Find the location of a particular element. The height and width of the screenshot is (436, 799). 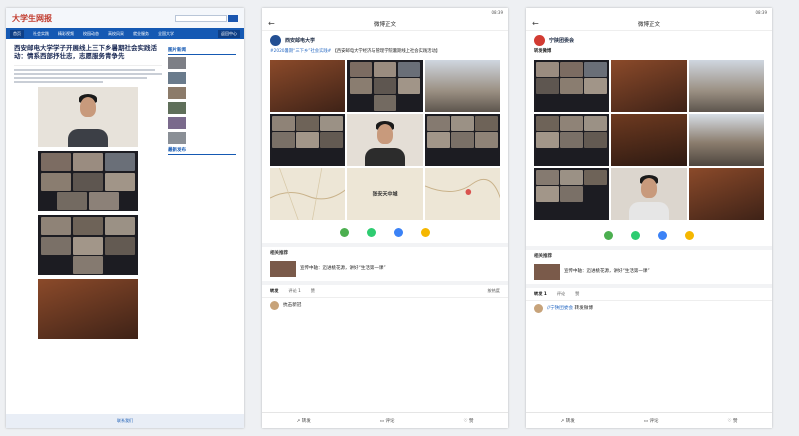

nav-item-jobs: 就业服务 is located at coordinates (141, 34).